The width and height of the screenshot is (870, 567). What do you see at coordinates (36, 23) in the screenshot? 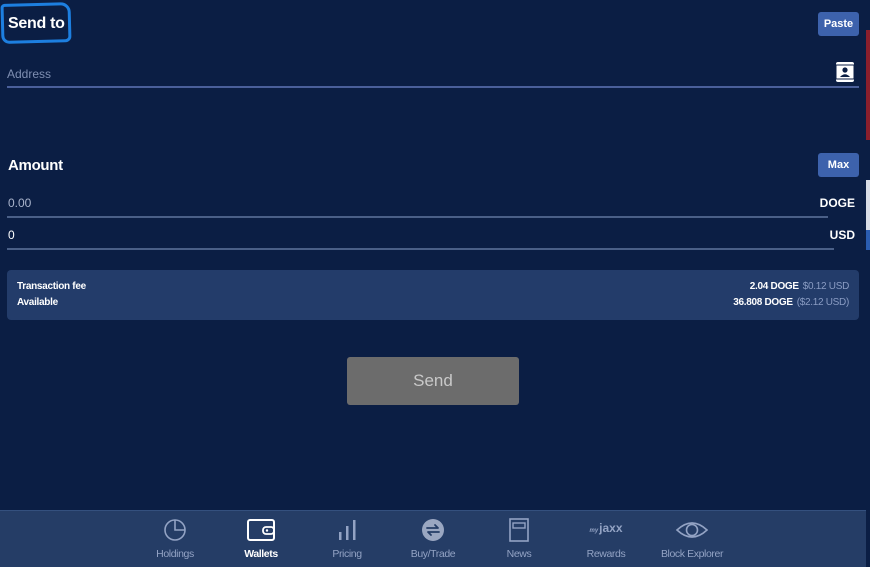
I see `send-to-title: Send to` at bounding box center [36, 23].